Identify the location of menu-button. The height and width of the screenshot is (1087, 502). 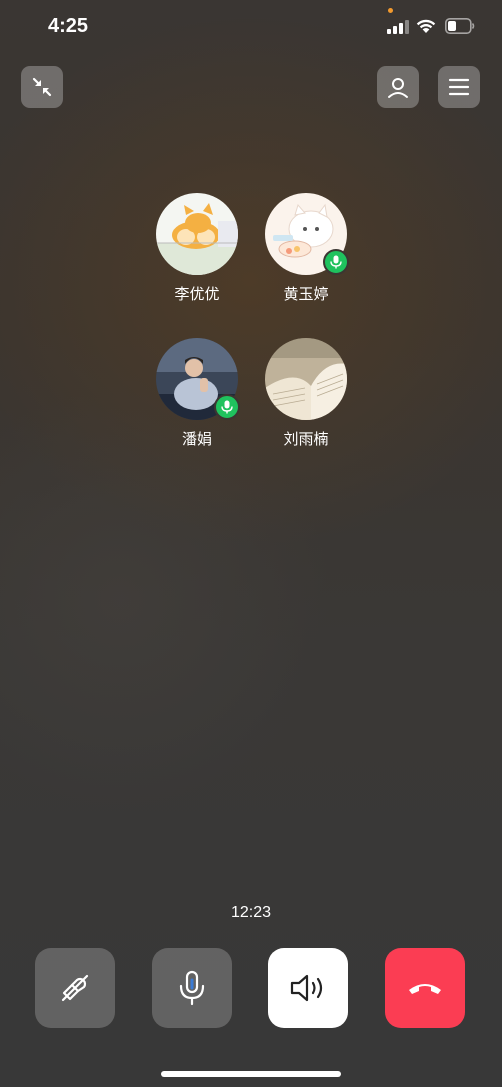
(459, 87).